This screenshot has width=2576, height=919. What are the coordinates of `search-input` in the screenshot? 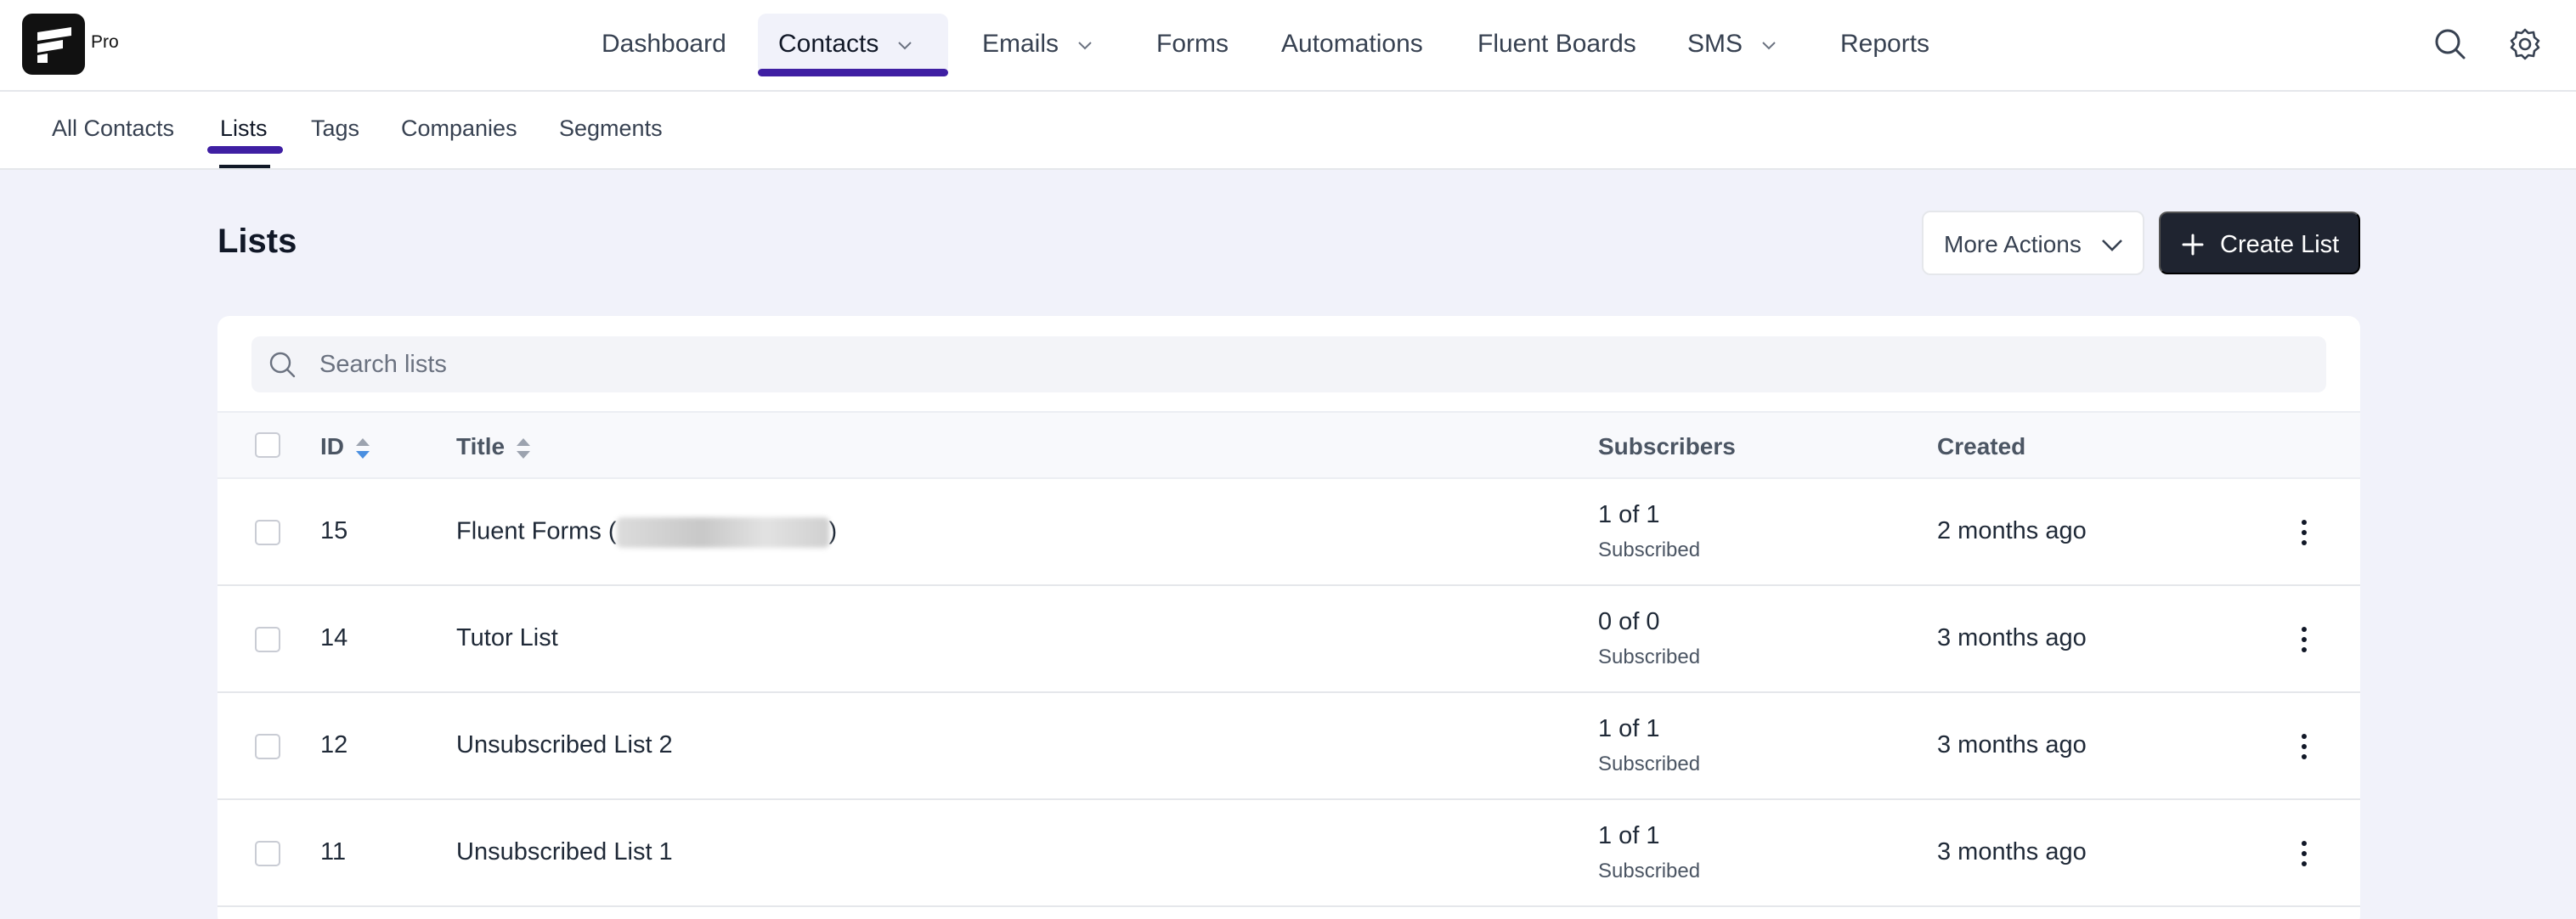 It's located at (1296, 364).